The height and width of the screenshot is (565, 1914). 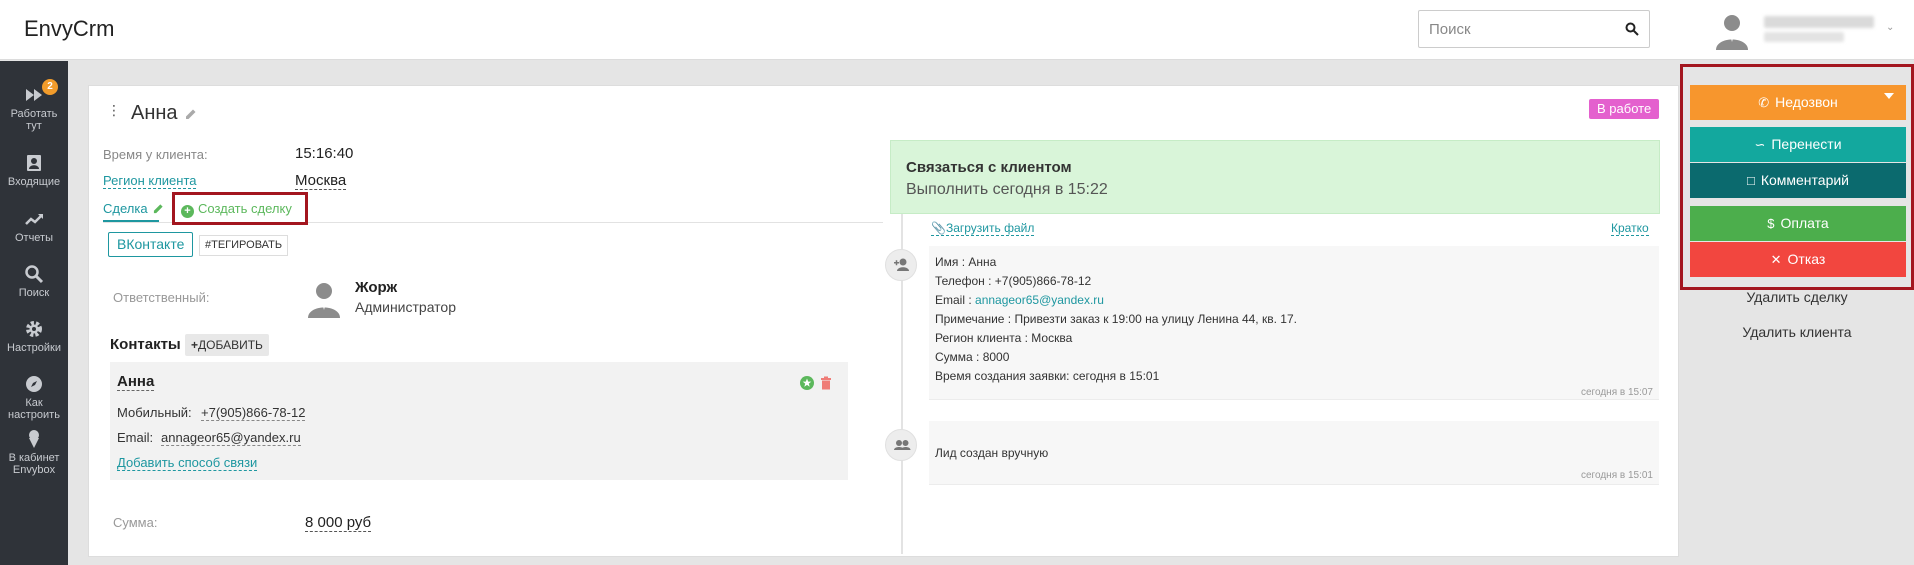 I want to click on compass-icon, so click(x=34, y=384).